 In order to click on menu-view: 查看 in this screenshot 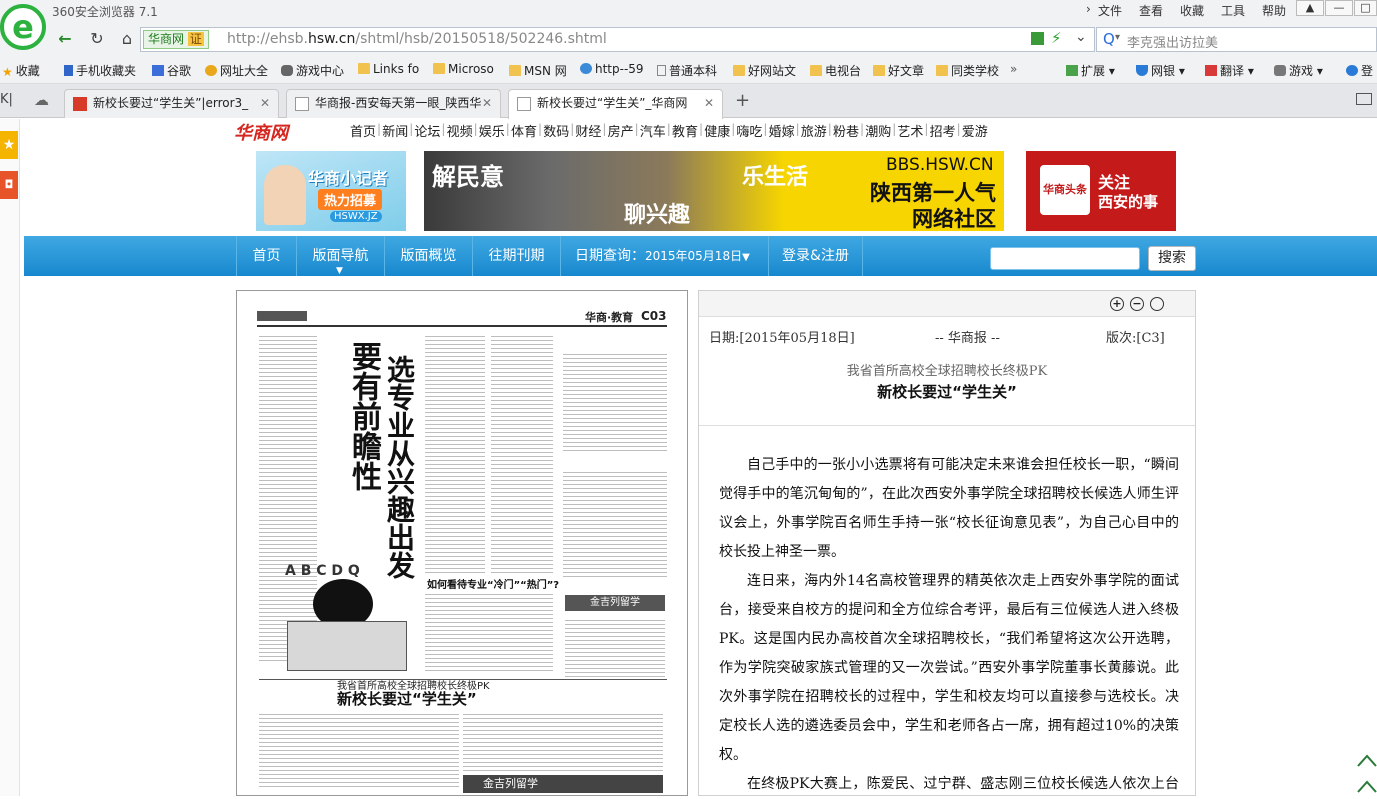, I will do `click(1151, 10)`.